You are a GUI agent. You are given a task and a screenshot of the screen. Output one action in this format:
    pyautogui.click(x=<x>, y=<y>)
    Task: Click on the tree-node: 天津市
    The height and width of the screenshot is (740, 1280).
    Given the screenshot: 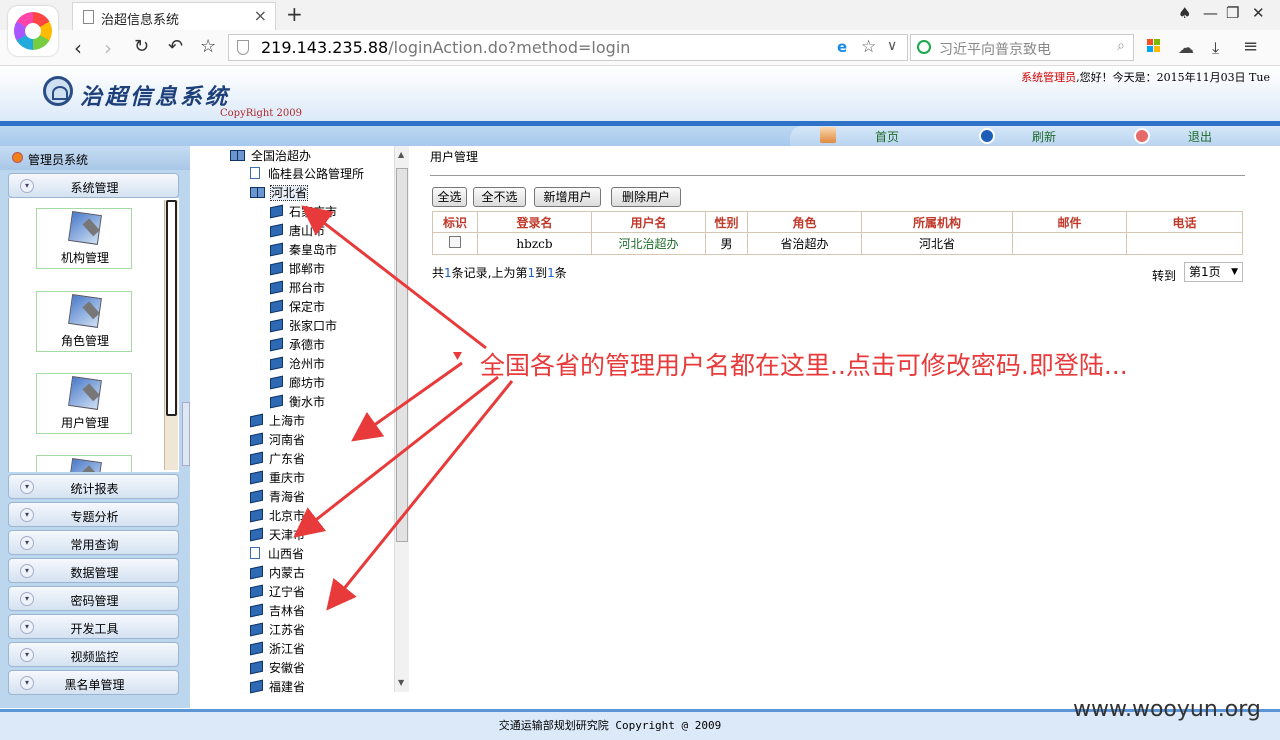 What is the action you would take?
    pyautogui.click(x=277, y=535)
    